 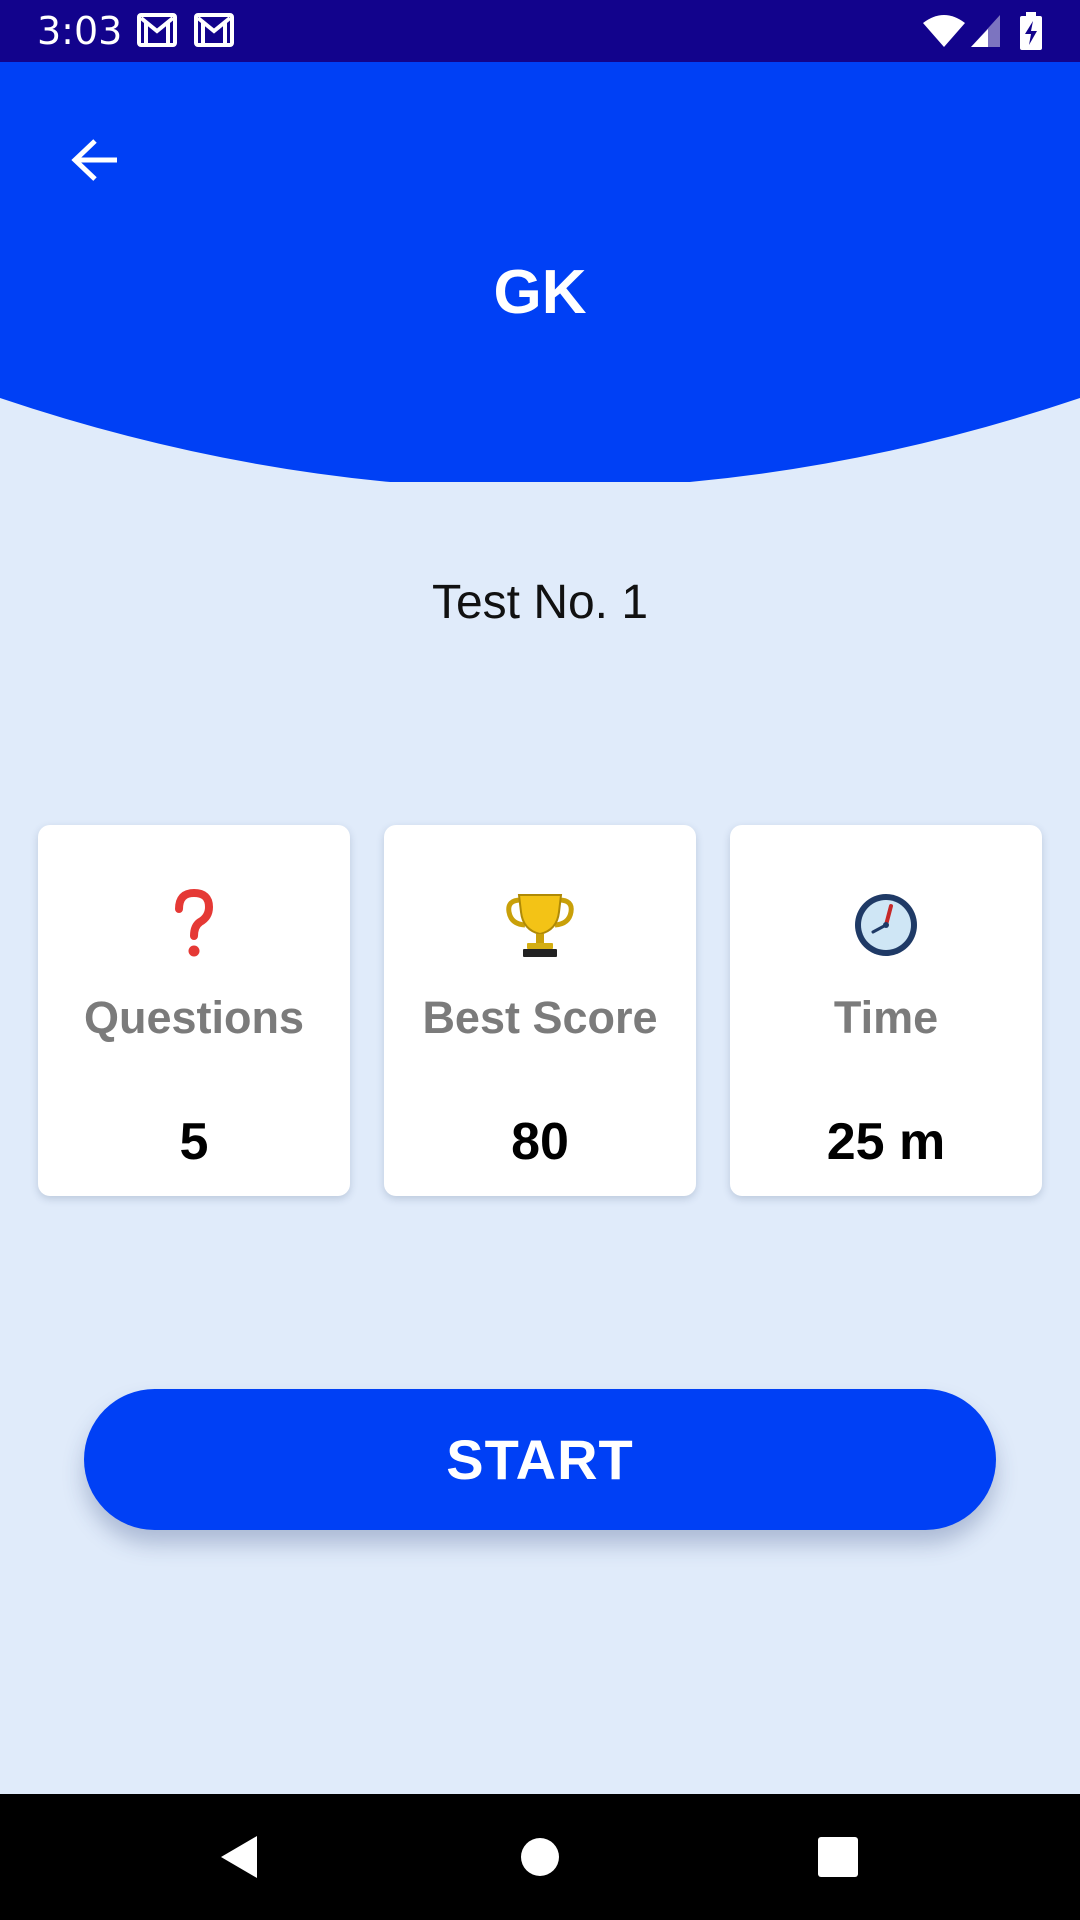 I want to click on home-circle-icon, so click(x=540, y=1857).